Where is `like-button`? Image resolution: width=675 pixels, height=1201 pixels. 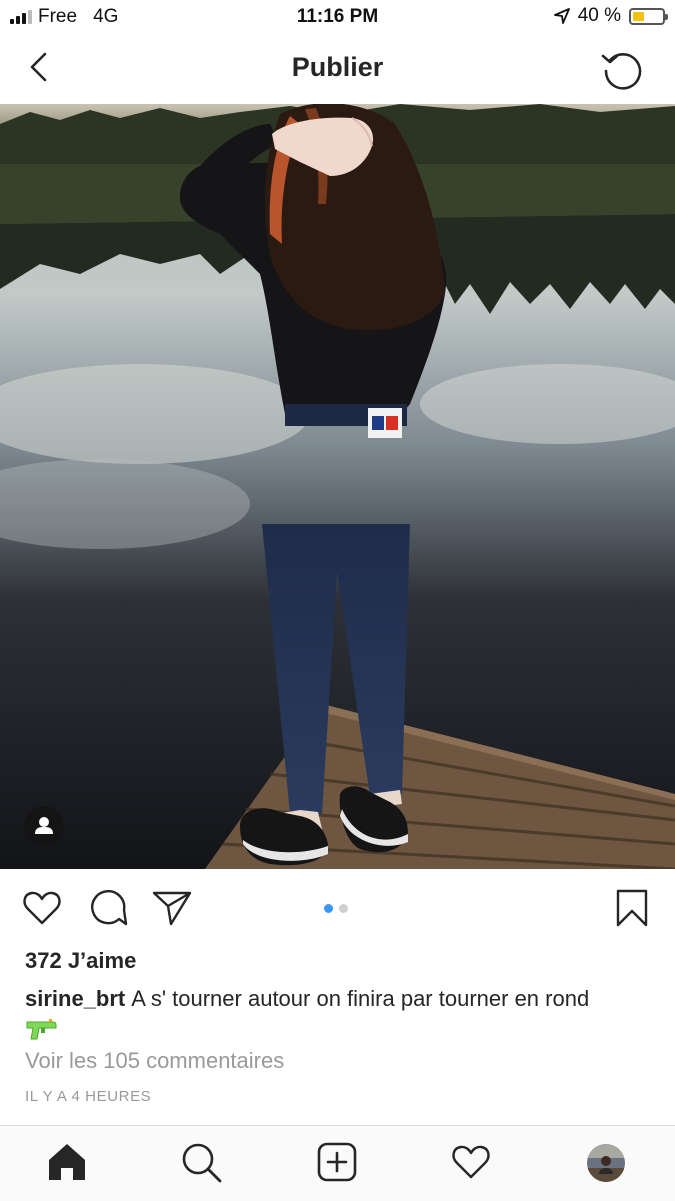
like-button is located at coordinates (42, 908).